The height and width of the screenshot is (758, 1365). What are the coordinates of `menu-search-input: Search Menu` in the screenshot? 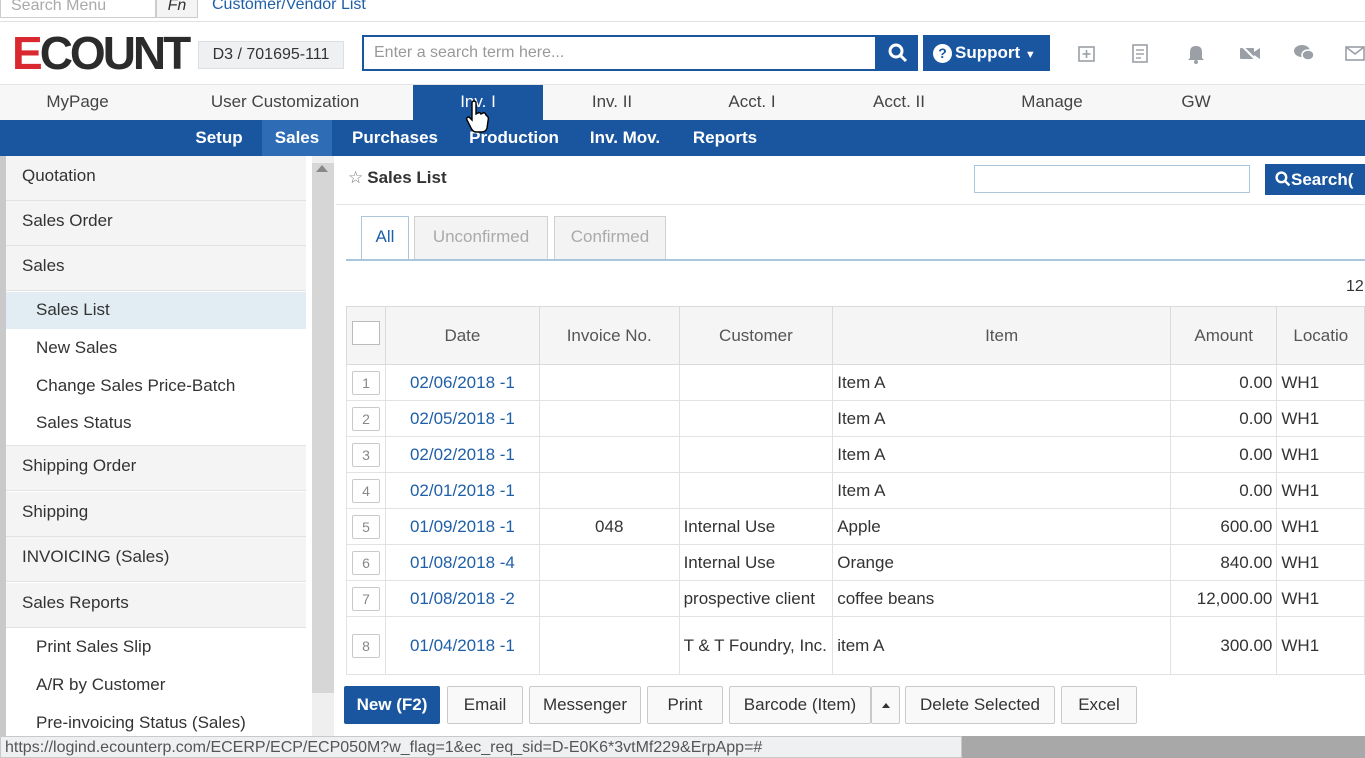 It's located at (78, 9).